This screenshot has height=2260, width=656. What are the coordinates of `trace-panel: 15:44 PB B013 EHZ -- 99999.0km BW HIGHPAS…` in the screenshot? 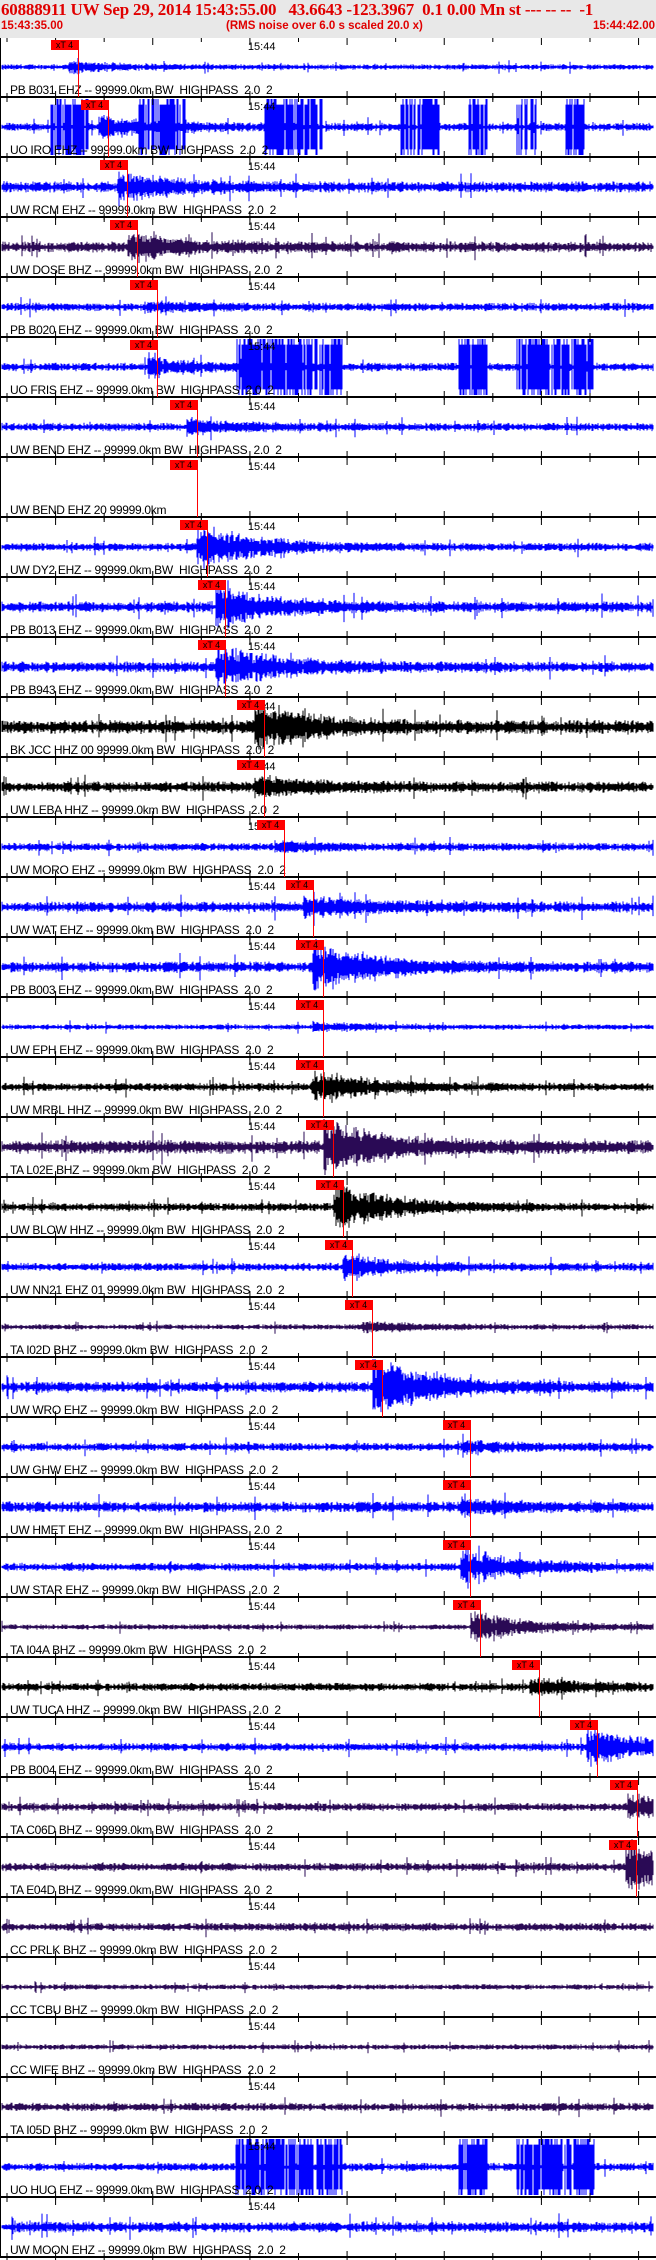 It's located at (328, 609).